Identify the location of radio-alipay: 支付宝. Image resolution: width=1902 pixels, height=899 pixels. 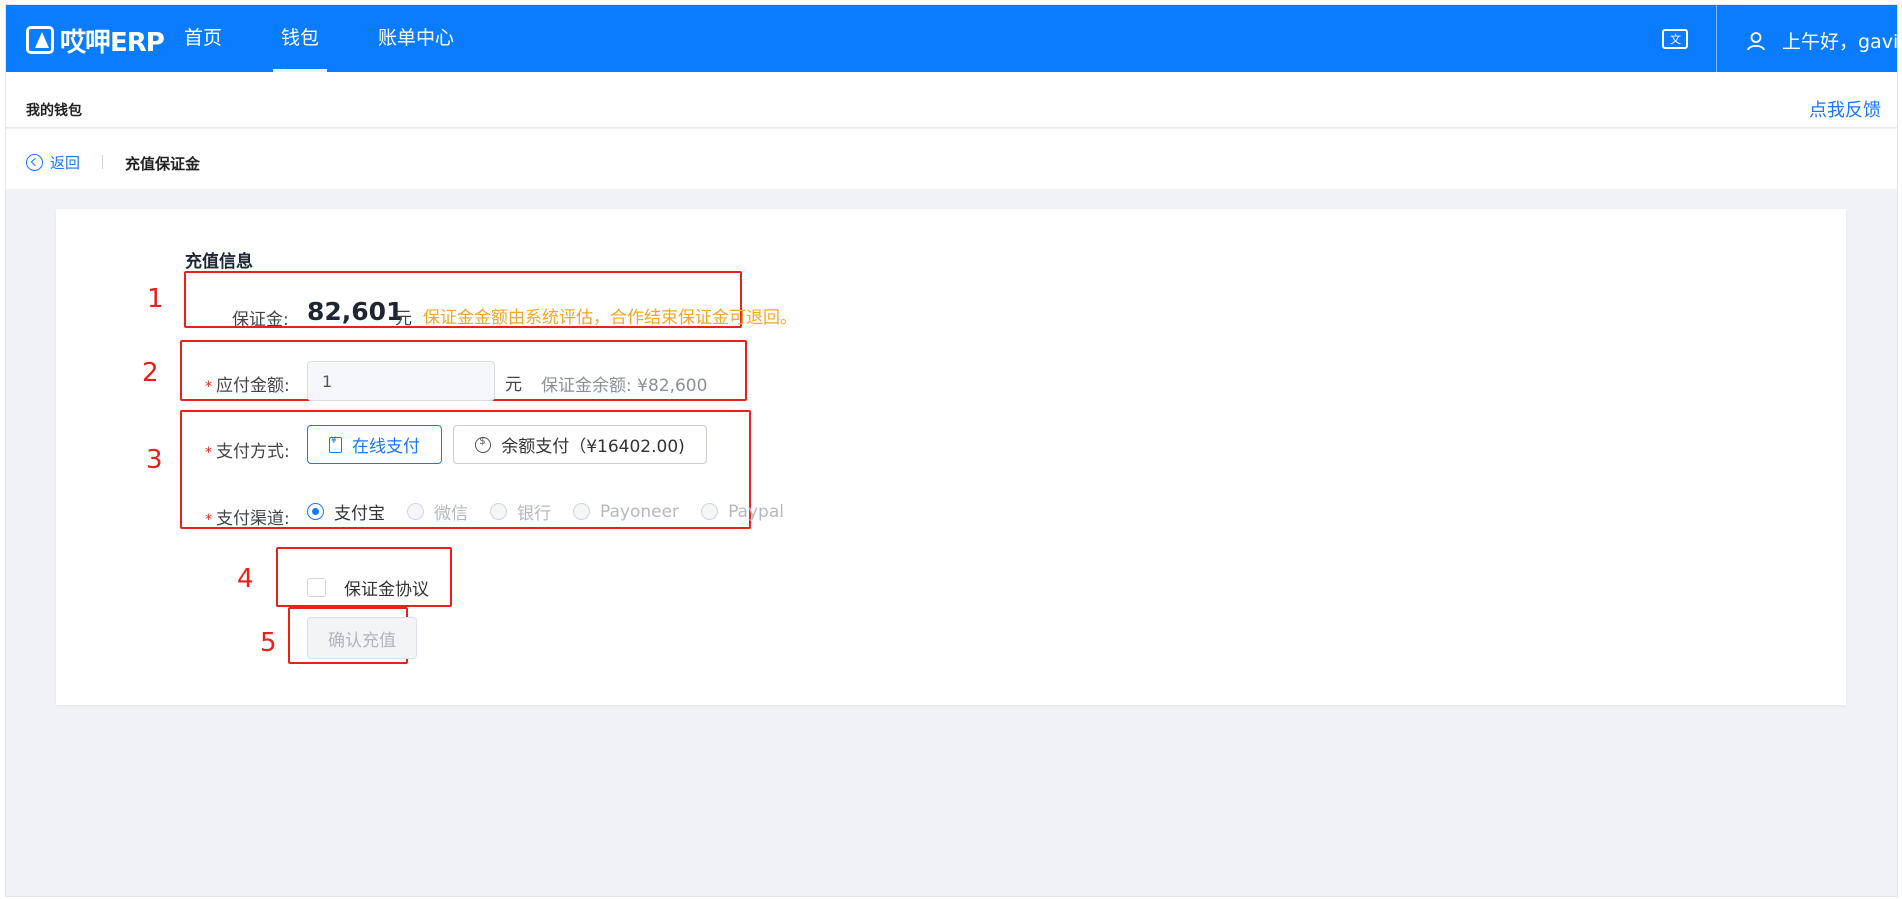
(346, 511).